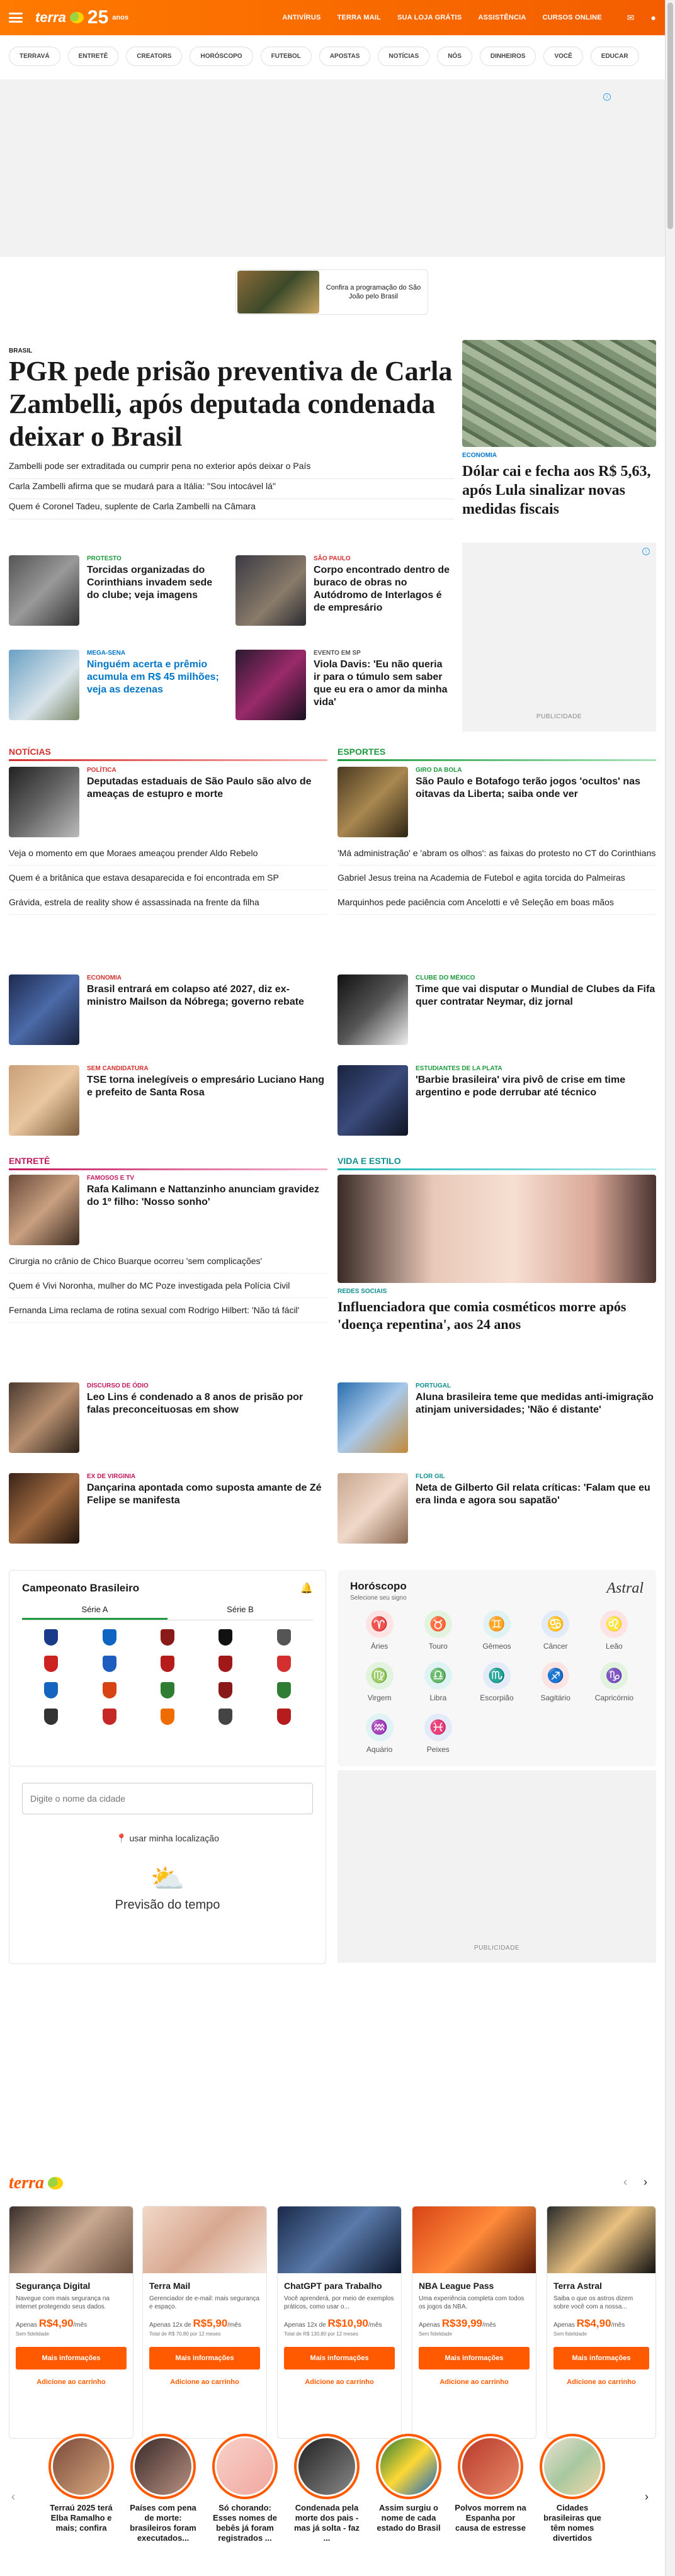  Describe the element at coordinates (559, 637) in the screenshot. I see `side-ad-slot: i PUBLICIDADE` at that location.